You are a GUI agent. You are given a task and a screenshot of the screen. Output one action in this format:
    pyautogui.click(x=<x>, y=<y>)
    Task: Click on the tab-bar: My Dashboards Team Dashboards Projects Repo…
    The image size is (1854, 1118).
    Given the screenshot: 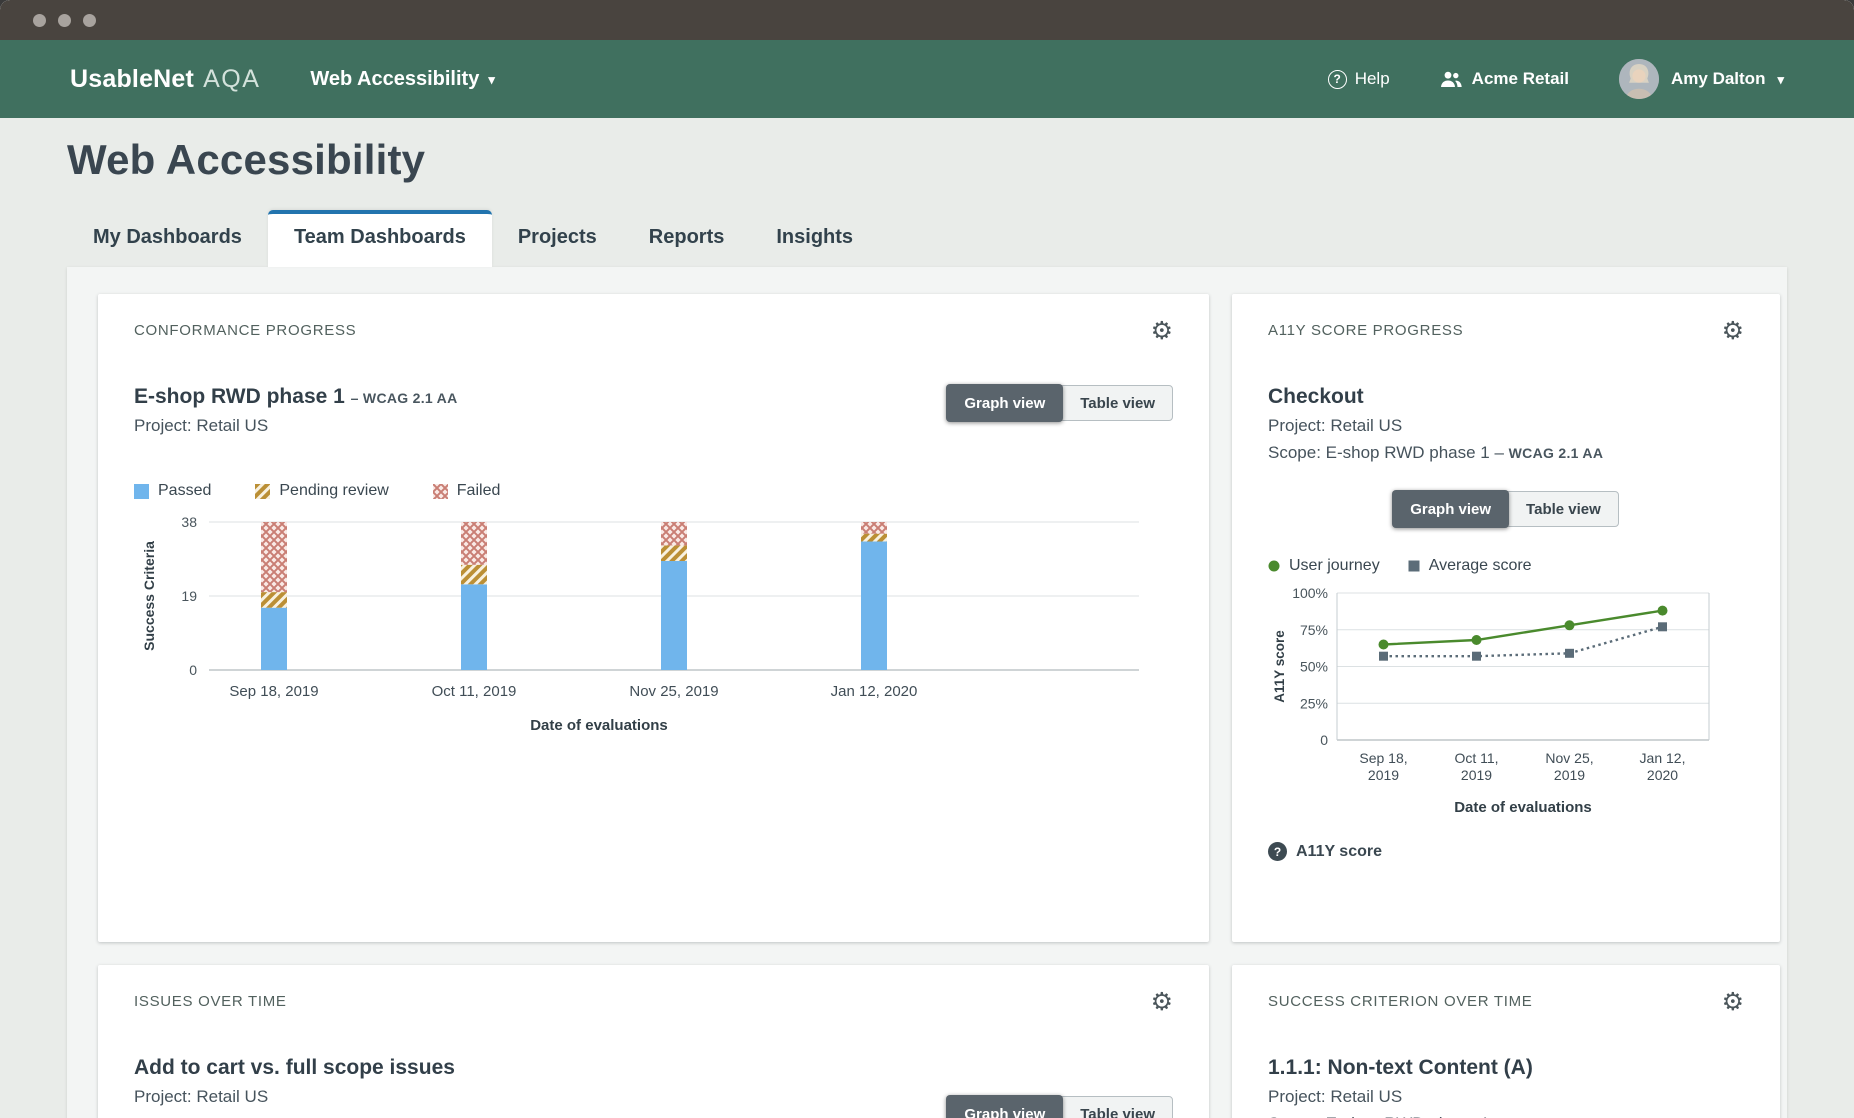 What is the action you would take?
    pyautogui.click(x=927, y=238)
    